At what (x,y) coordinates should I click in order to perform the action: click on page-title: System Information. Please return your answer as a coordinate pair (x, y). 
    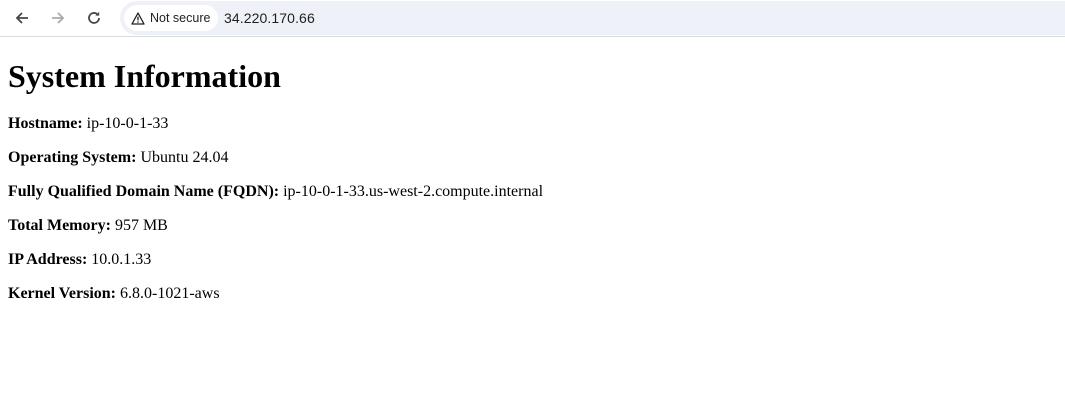
    Looking at the image, I should click on (144, 76).